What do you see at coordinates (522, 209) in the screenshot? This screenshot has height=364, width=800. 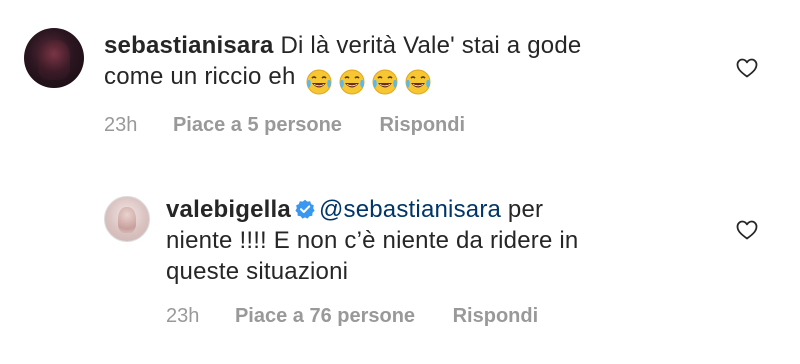 I see `comment-body-line1: per` at bounding box center [522, 209].